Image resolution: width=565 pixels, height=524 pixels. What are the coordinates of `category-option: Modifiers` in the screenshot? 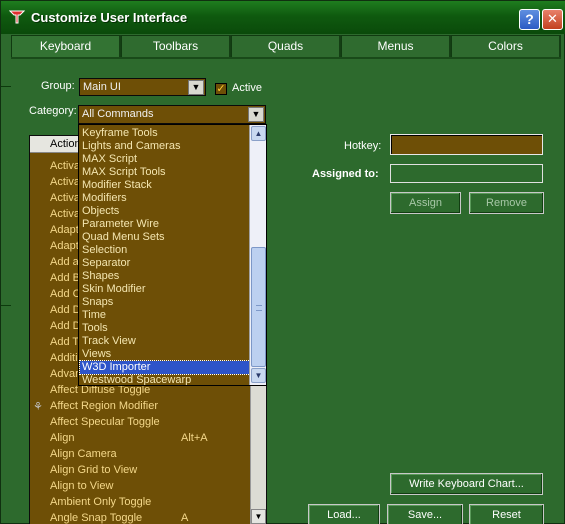 It's located at (165, 198).